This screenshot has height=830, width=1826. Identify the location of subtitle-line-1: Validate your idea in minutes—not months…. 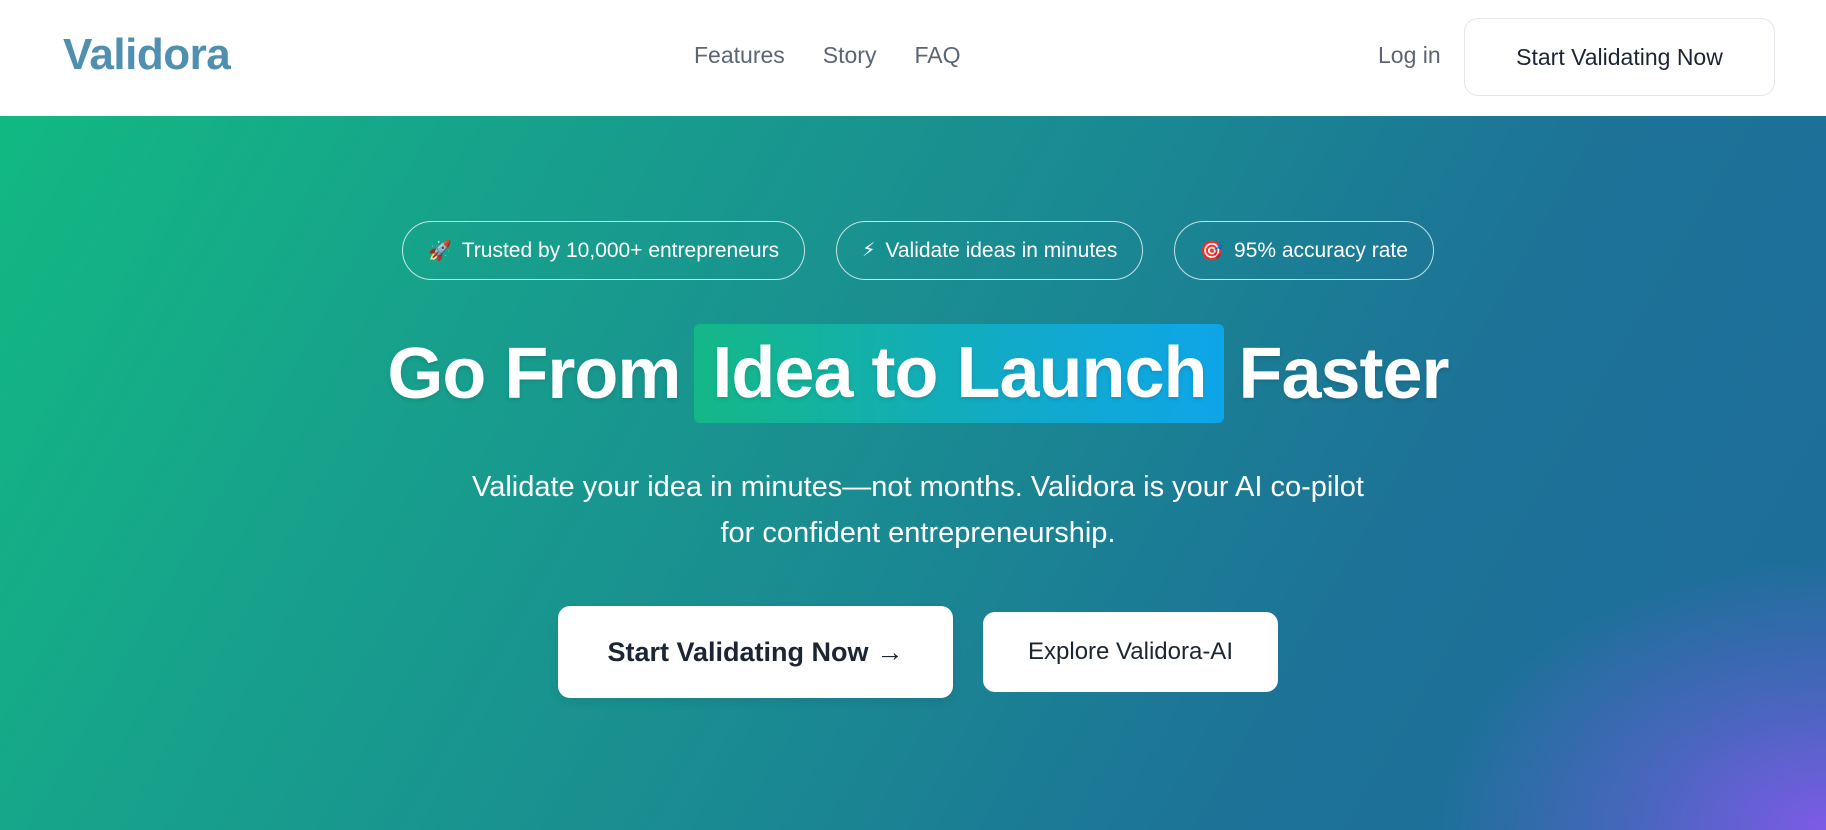
(918, 487).